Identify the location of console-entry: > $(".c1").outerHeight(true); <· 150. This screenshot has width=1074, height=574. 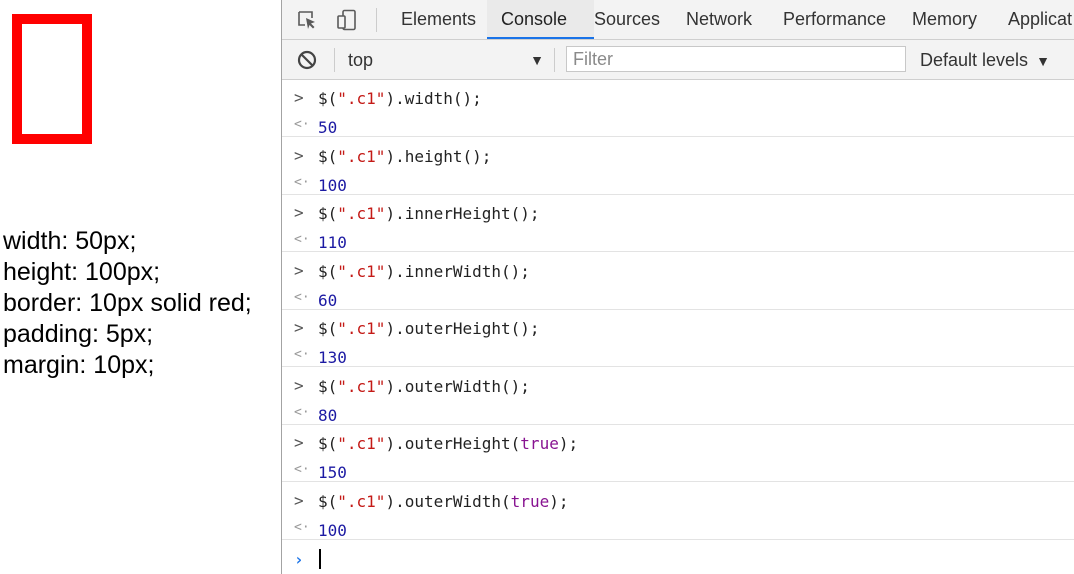
(678, 453).